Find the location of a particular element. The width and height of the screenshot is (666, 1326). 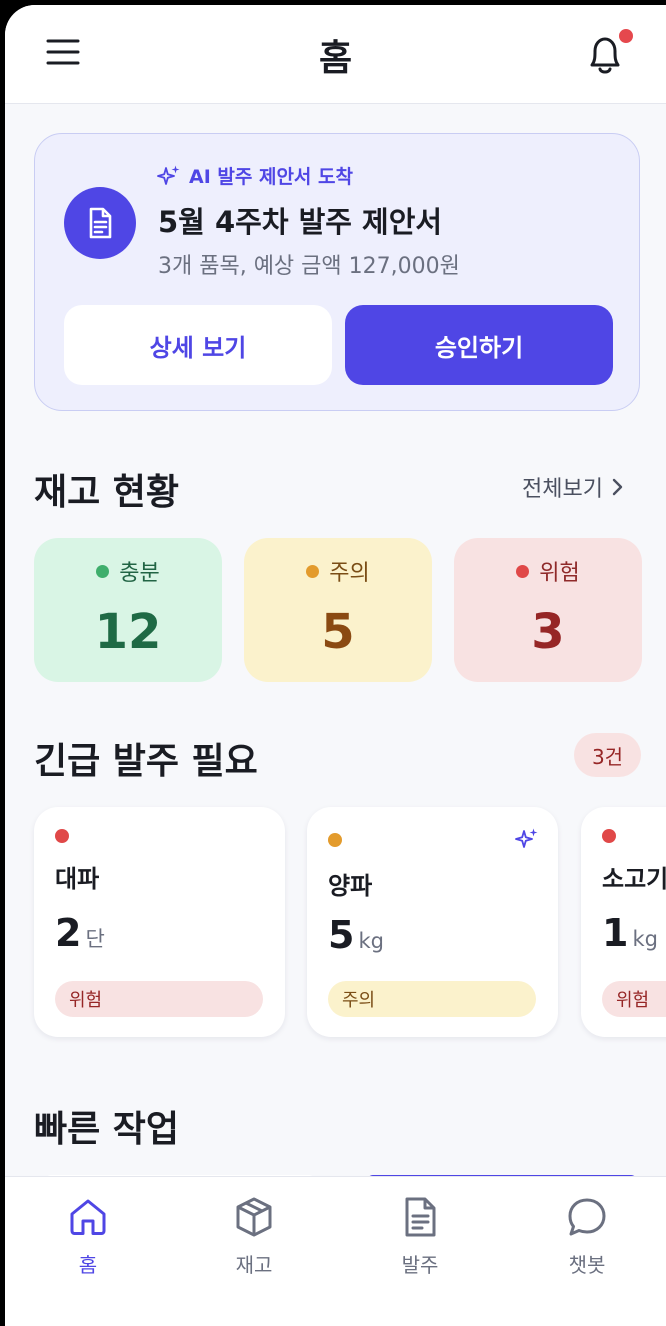

stock-count-caution: 5 is located at coordinates (338, 632).